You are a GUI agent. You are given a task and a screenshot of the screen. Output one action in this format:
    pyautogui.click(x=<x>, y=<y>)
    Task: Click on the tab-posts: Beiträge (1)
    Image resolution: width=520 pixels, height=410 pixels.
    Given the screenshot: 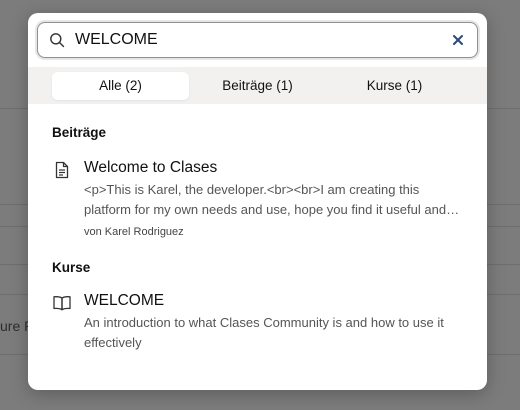 What is the action you would take?
    pyautogui.click(x=257, y=86)
    